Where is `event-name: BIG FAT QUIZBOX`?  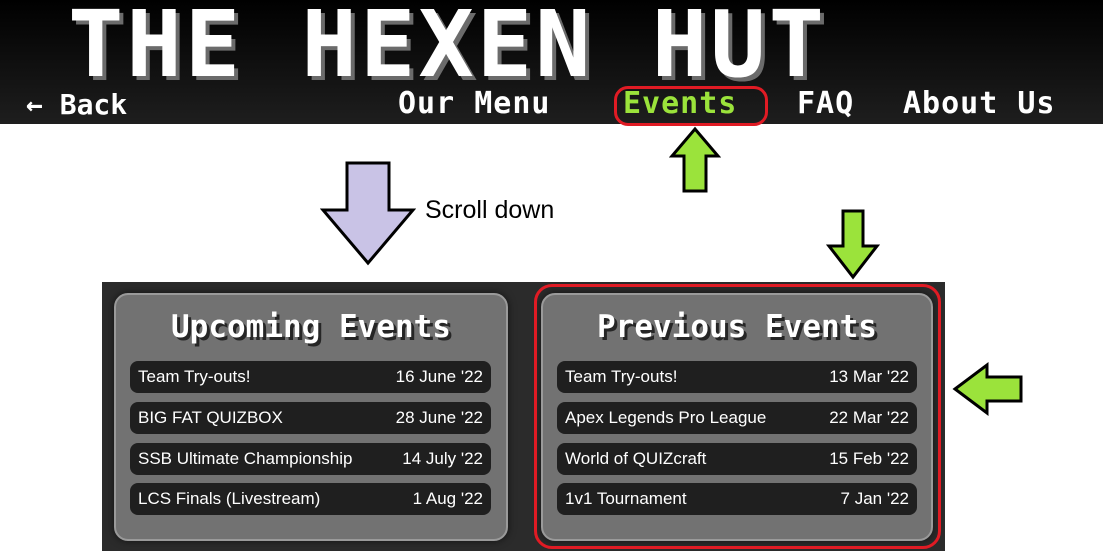
event-name: BIG FAT QUIZBOX is located at coordinates (210, 417).